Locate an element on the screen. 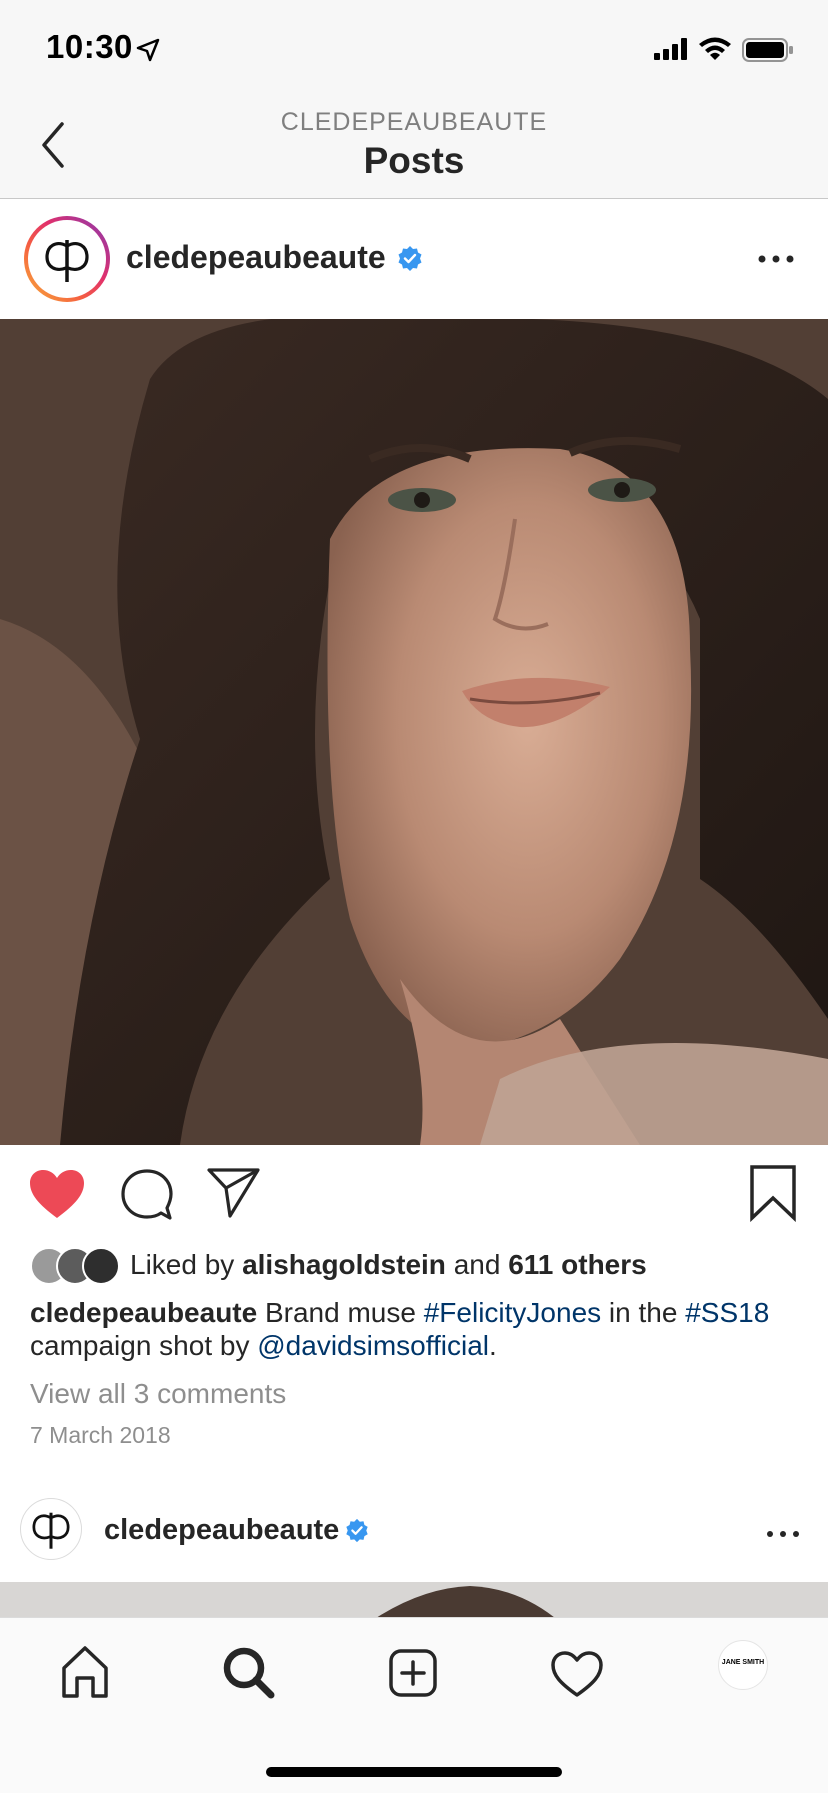 The image size is (828, 1793). caption-end: . is located at coordinates (493, 1345).